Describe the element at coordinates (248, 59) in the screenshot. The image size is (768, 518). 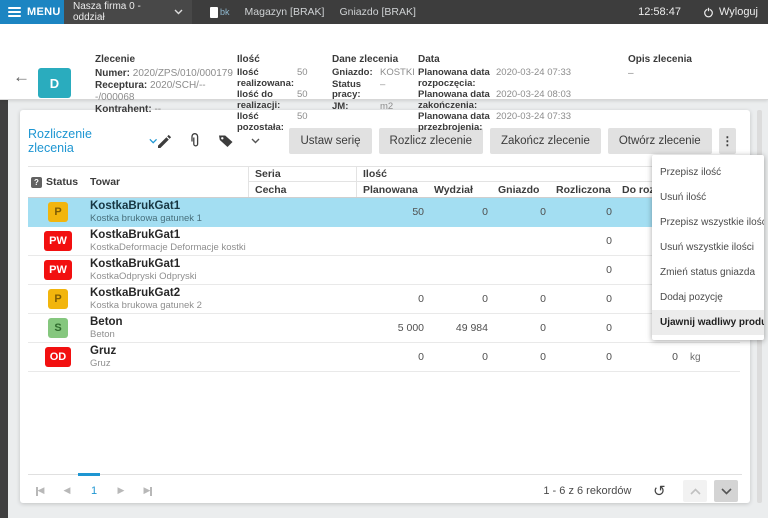
I see `quantity-title: Ilość` at that location.